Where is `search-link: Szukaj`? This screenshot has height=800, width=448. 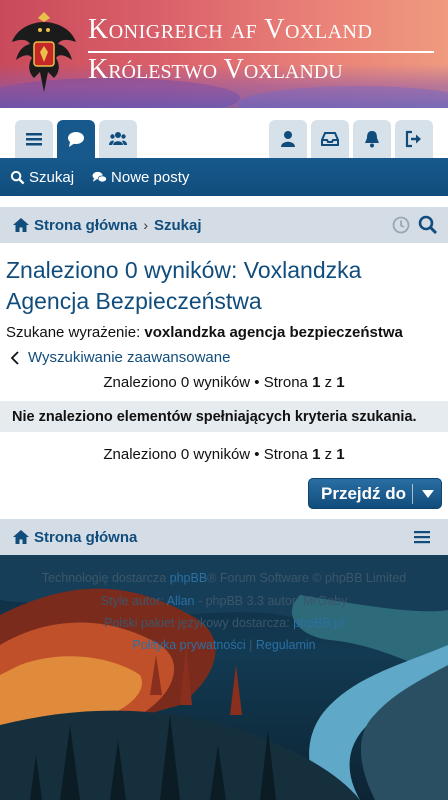
search-link: Szukaj is located at coordinates (42, 177).